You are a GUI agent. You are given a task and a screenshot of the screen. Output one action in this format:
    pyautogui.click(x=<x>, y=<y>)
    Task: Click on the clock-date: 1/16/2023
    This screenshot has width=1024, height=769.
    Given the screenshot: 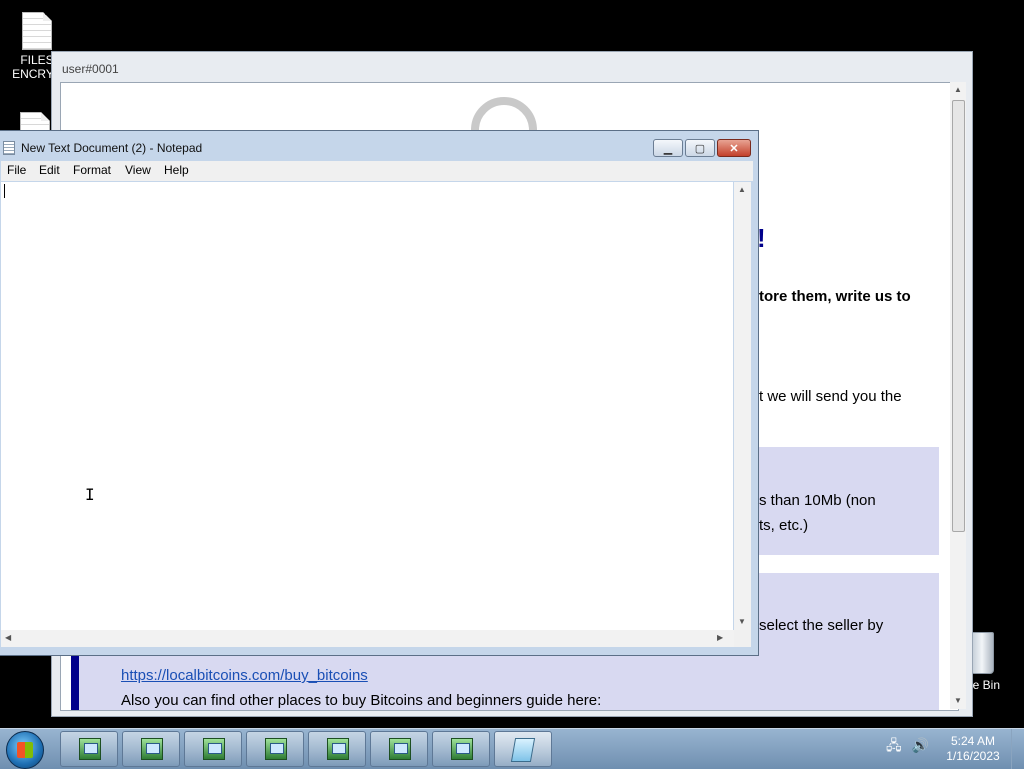 What is the action you would take?
    pyautogui.click(x=973, y=756)
    